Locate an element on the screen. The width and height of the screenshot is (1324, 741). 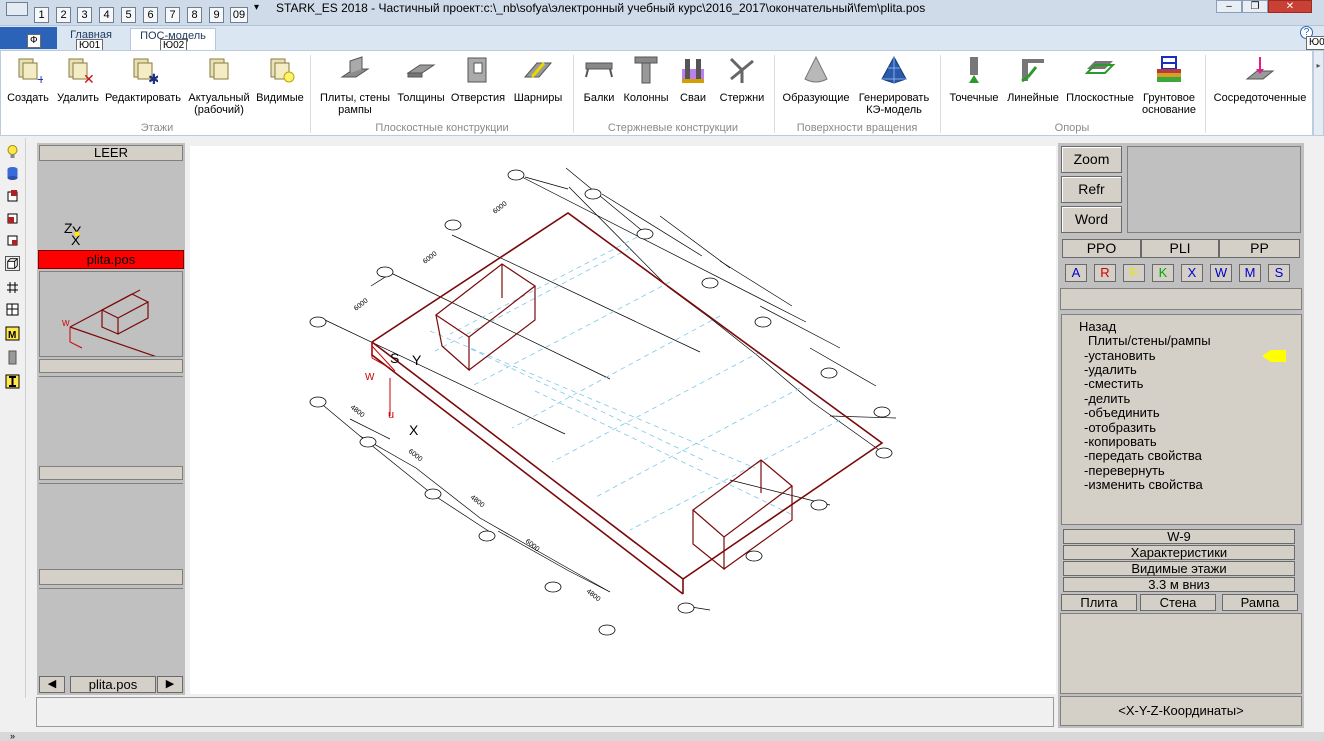
m-tool-icon: M is located at coordinates (12, 333).